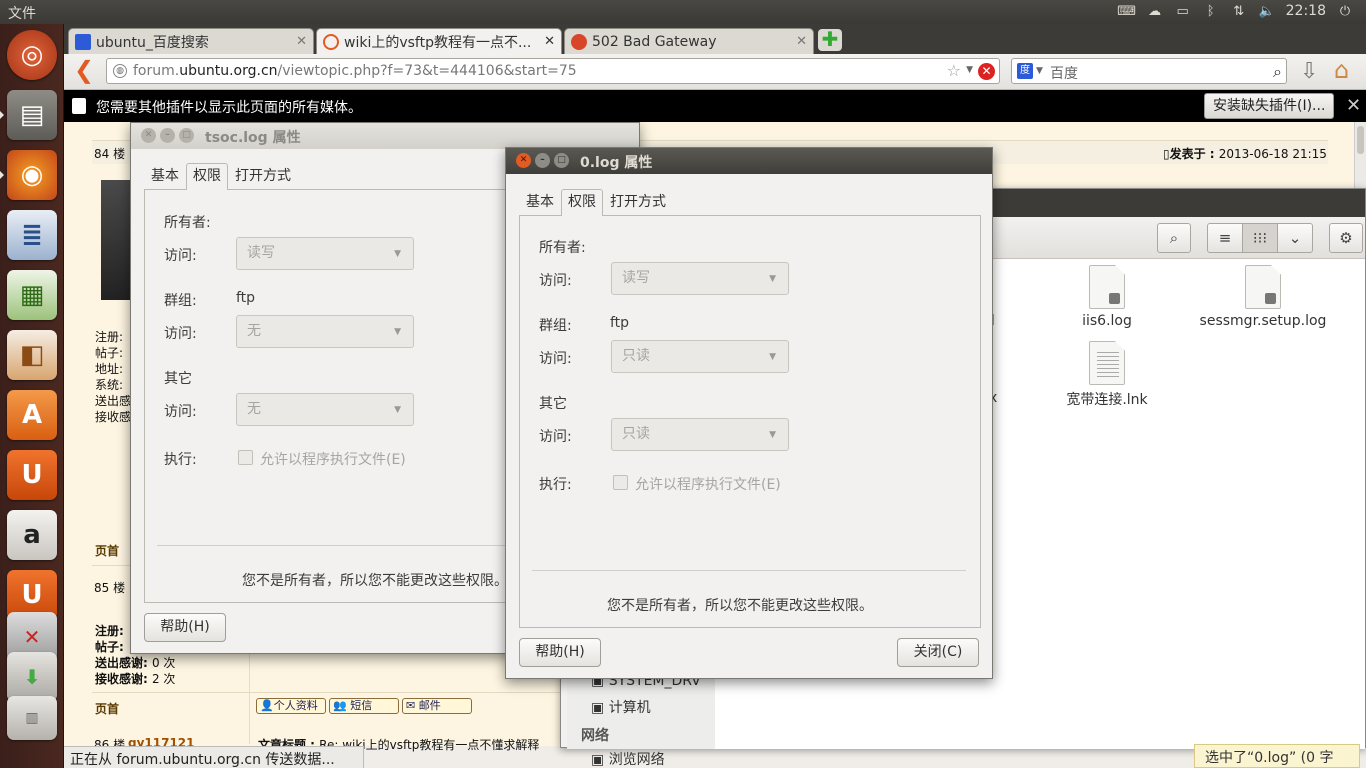 This screenshot has height=768, width=1366. What do you see at coordinates (1309, 71) in the screenshot?
I see `download-icon: ⇩` at bounding box center [1309, 71].